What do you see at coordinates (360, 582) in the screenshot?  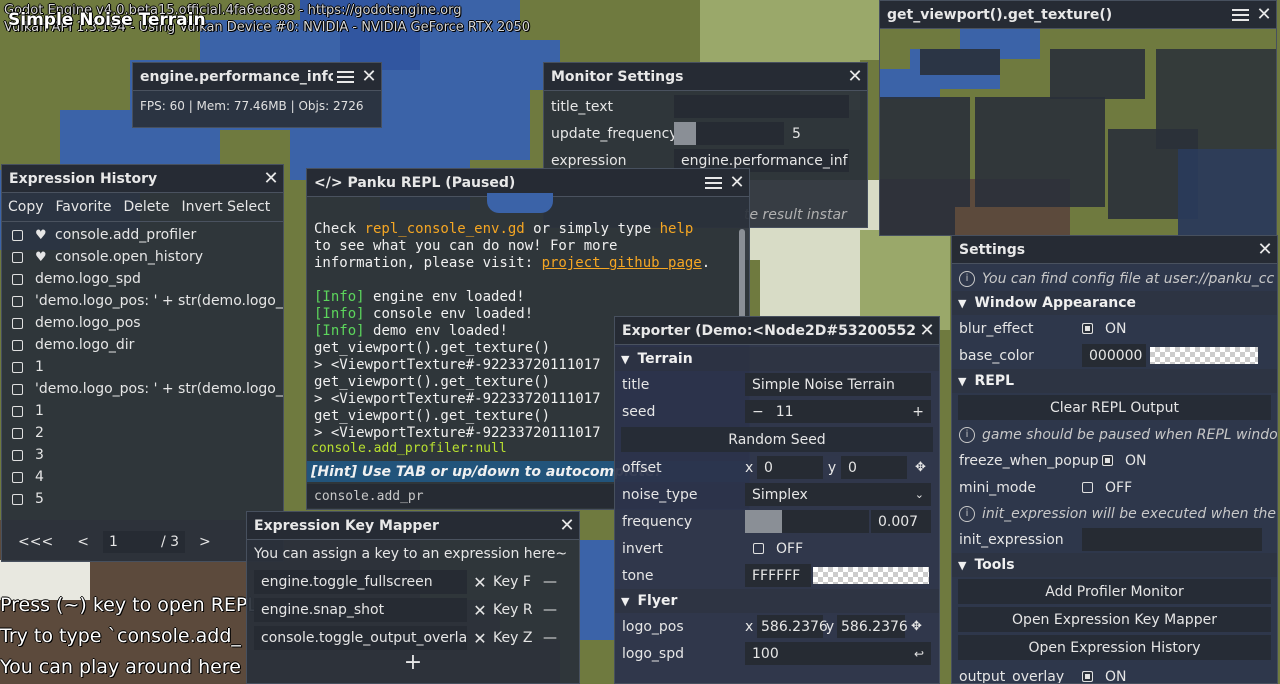 I see `expression-input: engine.toggle_fullscreen` at bounding box center [360, 582].